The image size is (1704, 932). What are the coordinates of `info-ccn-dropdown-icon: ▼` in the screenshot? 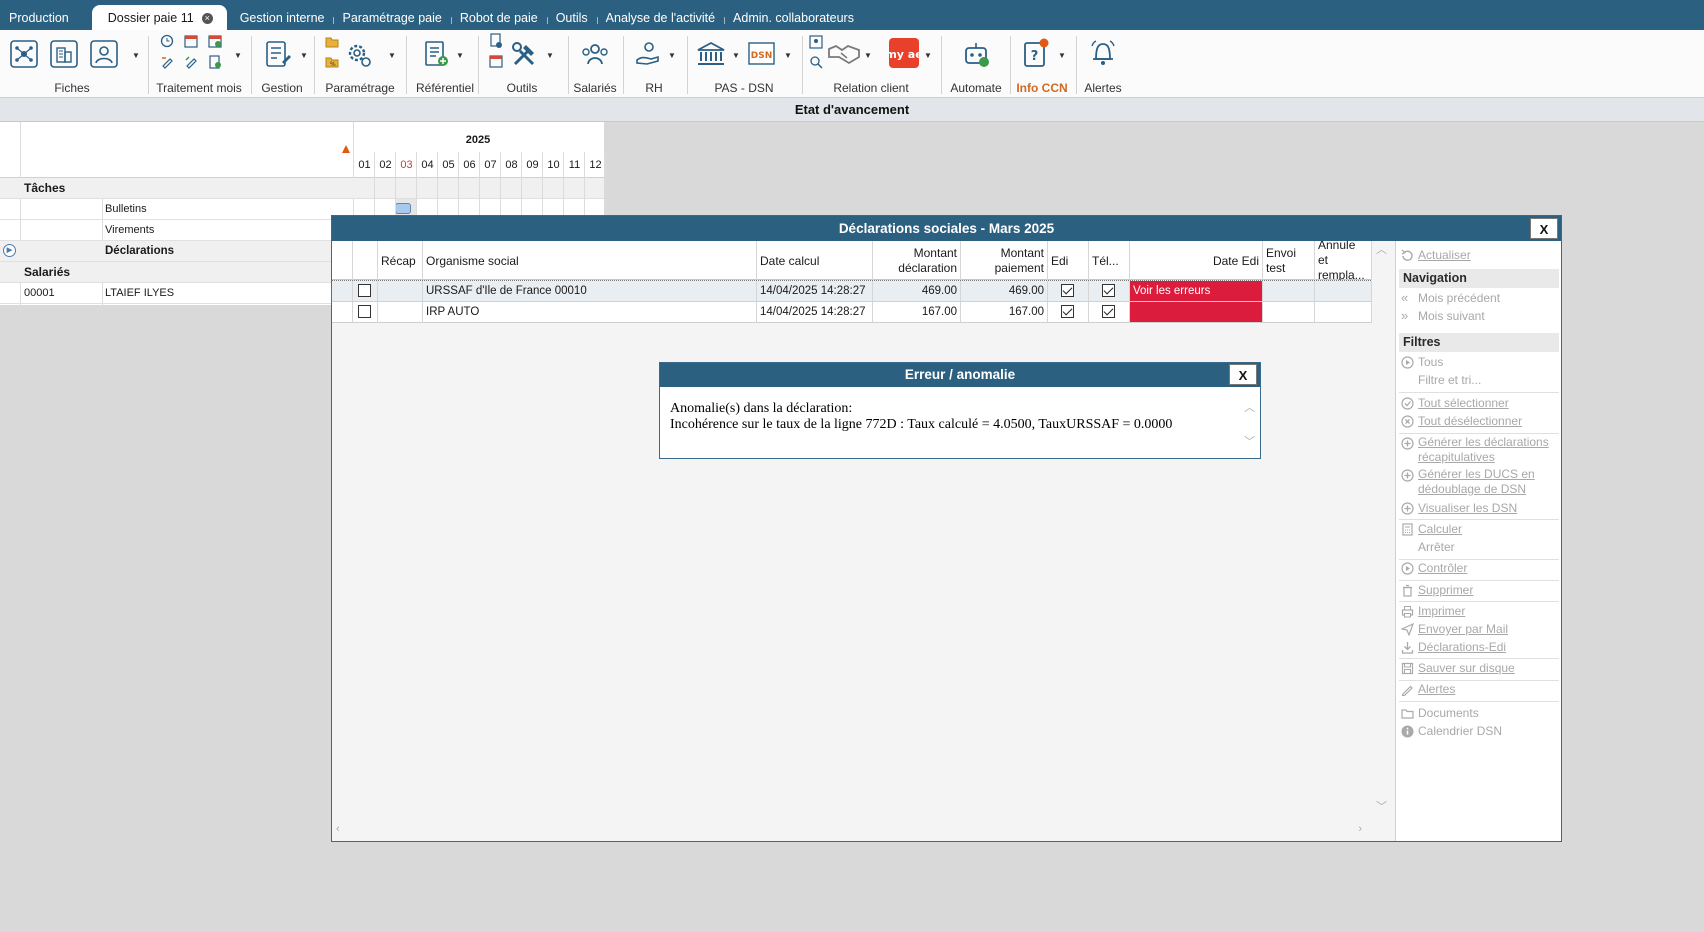 It's located at (1062, 55).